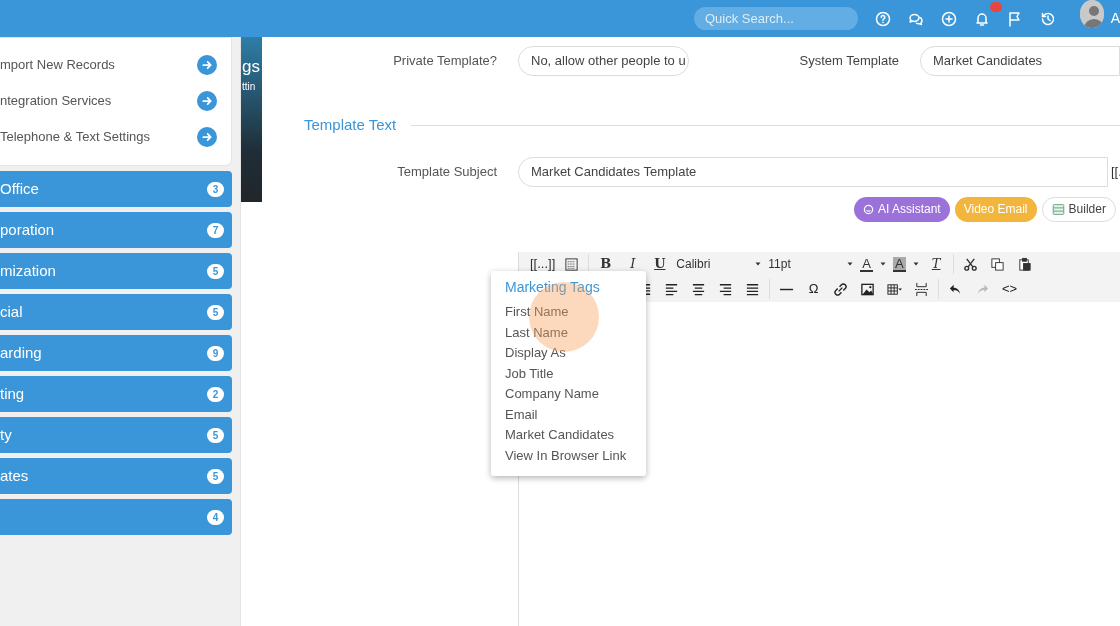  I want to click on justify-icon, so click(752, 289).